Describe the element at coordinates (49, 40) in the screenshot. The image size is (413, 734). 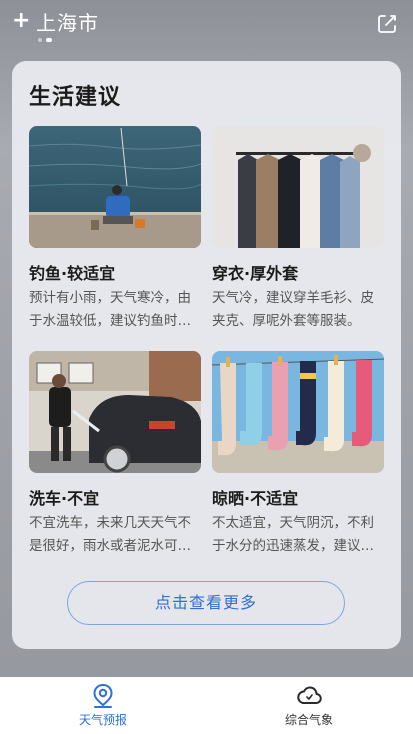
I see `page-dot-active` at that location.